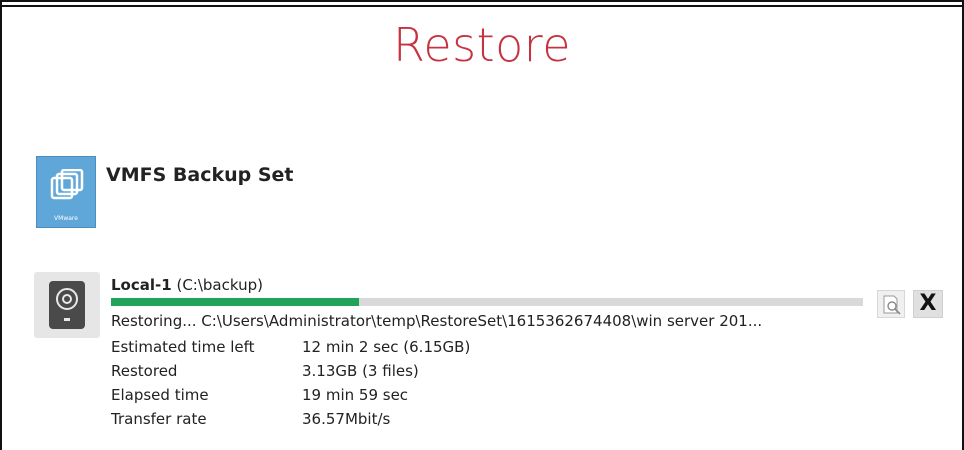  I want to click on backup-set-name: VMFS Backup Set, so click(200, 175).